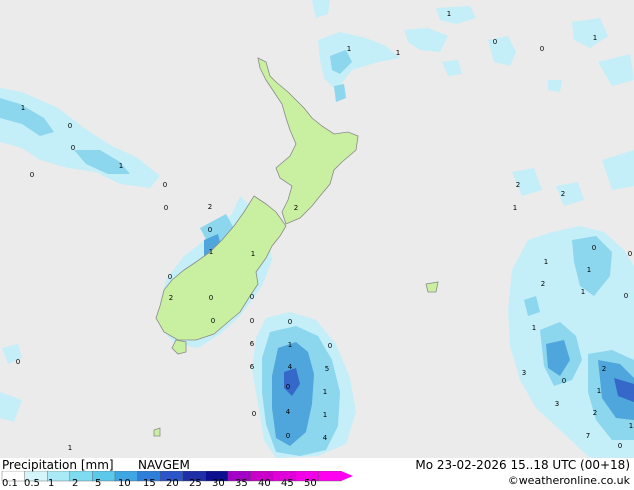 Image resolution: width=634 pixels, height=490 pixels. What do you see at coordinates (75, 483) in the screenshot?
I see `color-scale-tick-label: 2` at bounding box center [75, 483].